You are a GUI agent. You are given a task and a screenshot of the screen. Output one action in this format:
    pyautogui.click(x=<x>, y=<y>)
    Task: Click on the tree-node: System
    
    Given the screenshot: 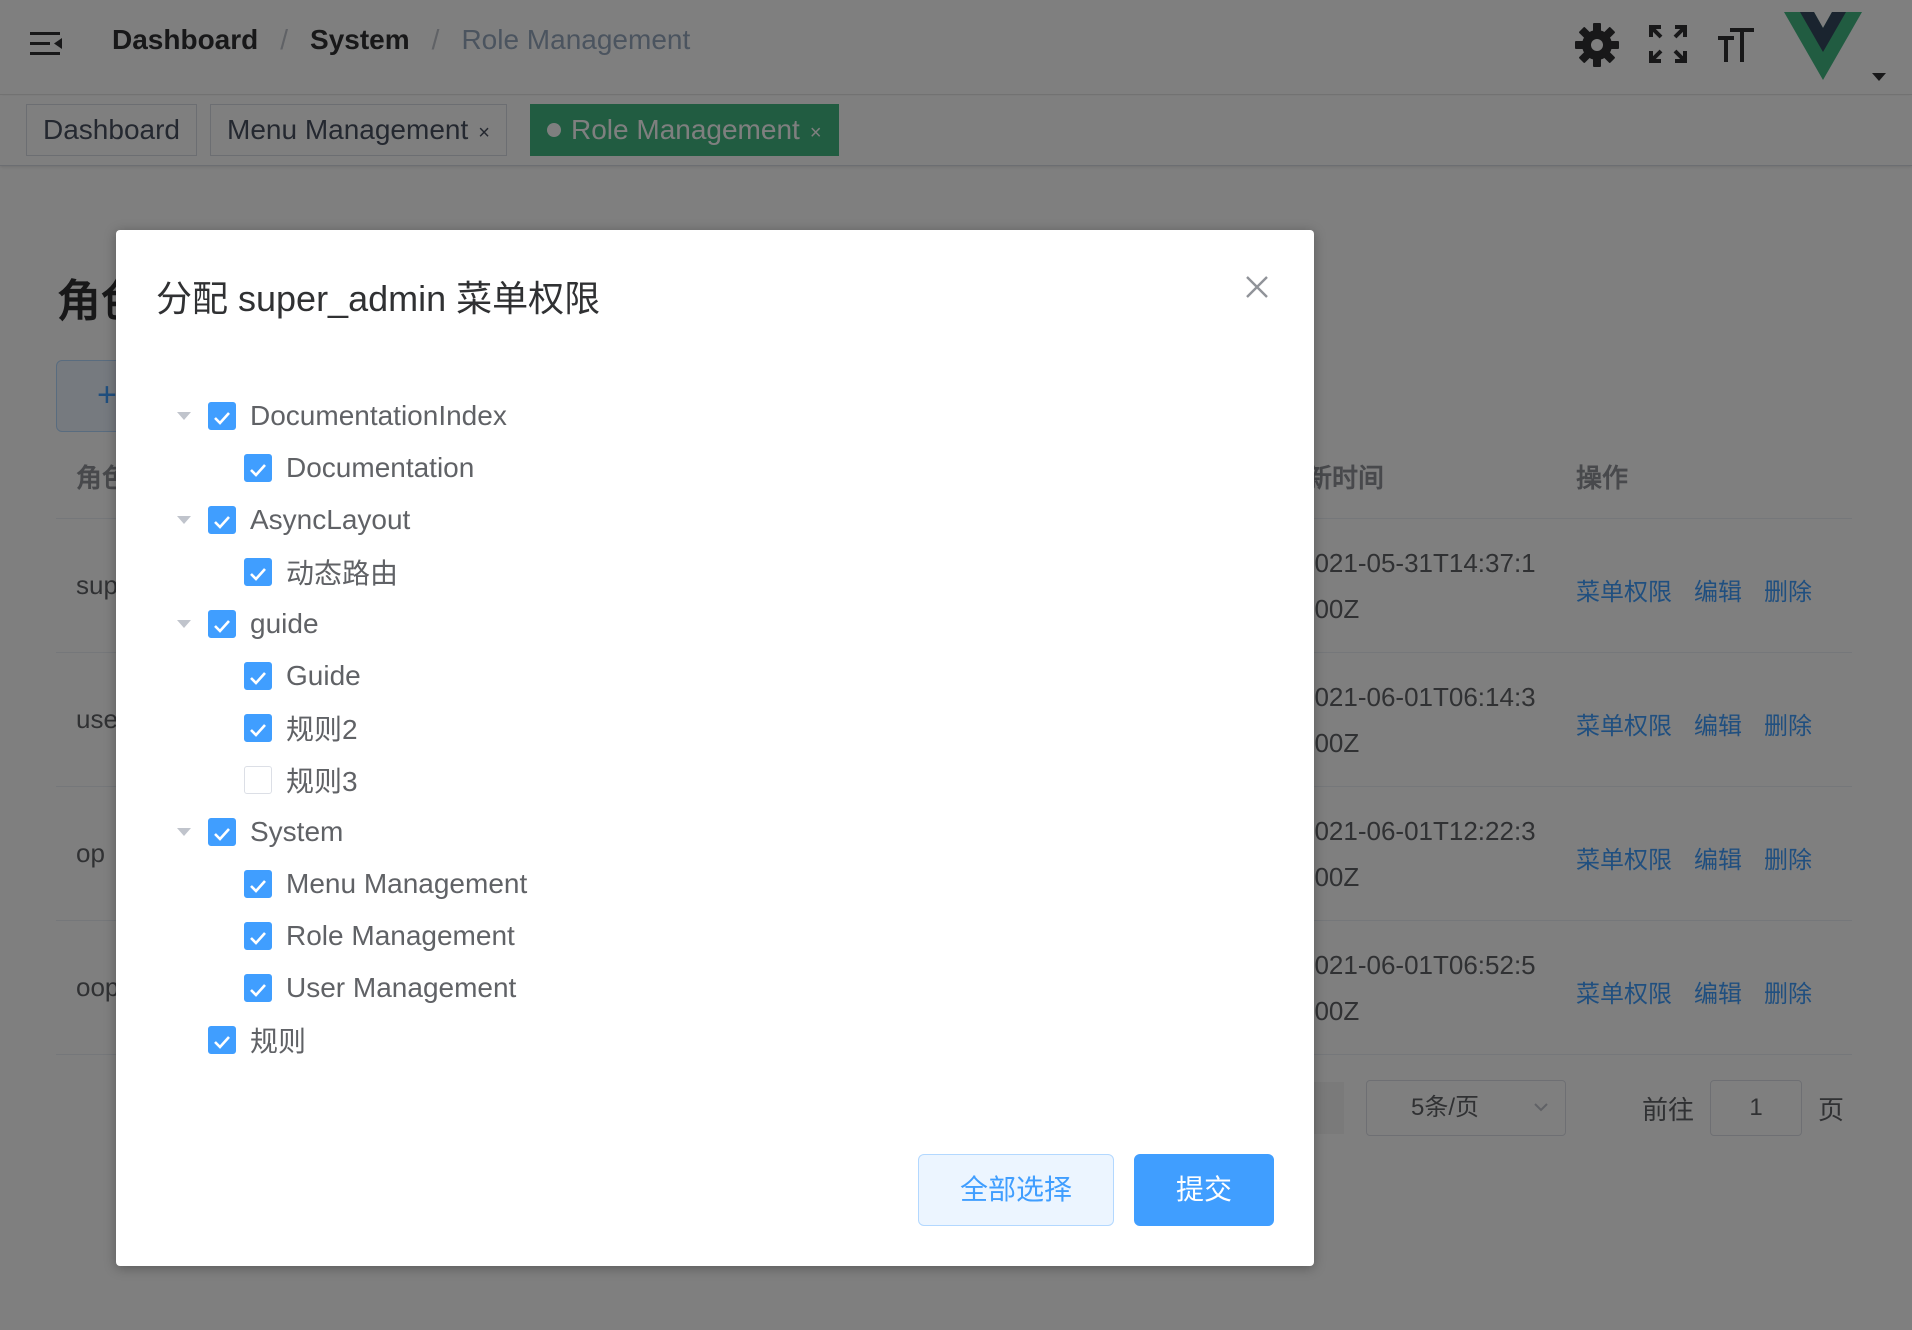 What is the action you would take?
    pyautogui.click(x=672, y=832)
    